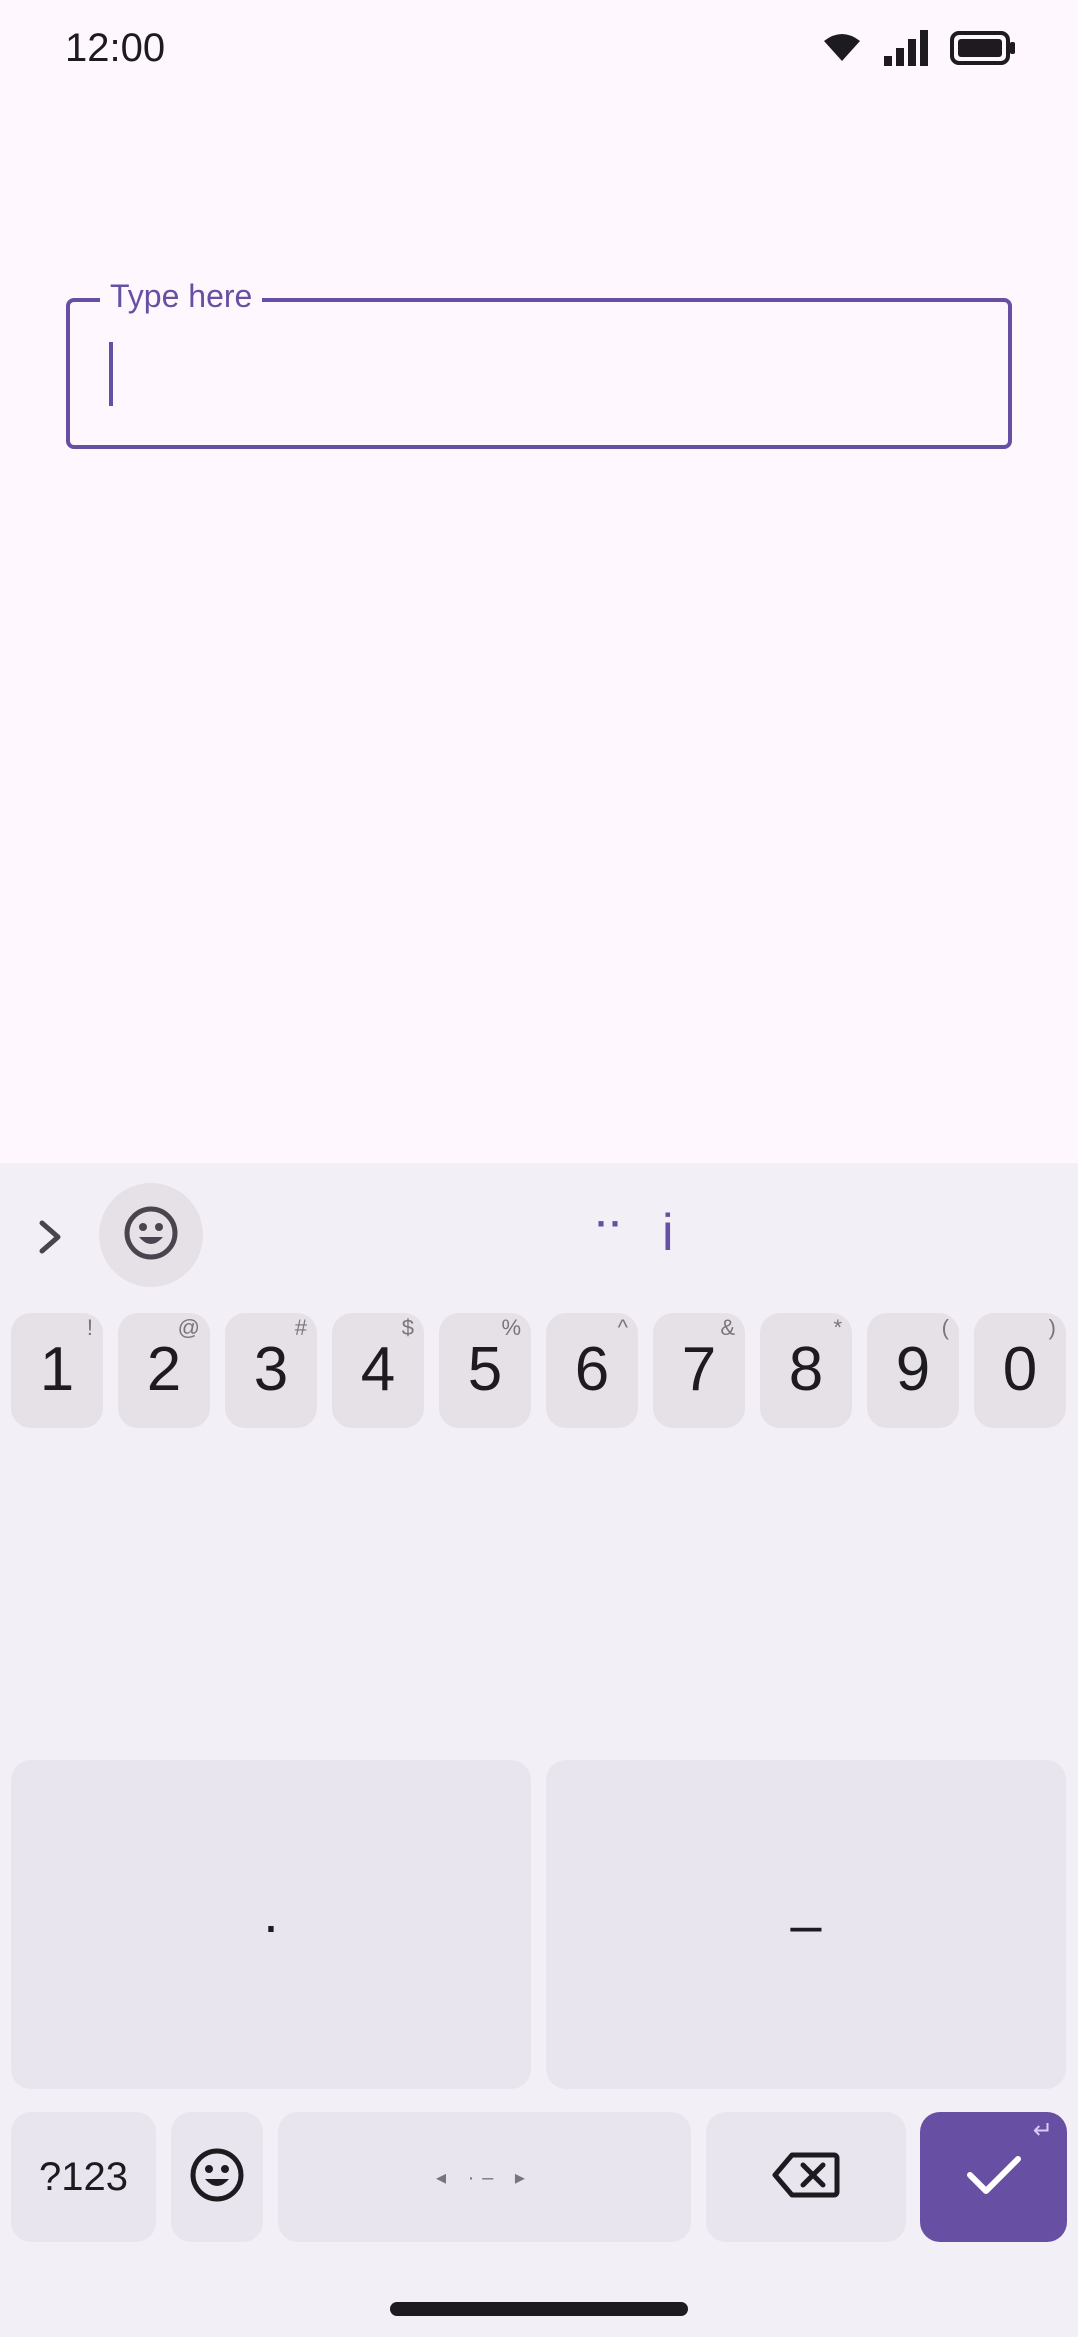  I want to click on key-label: 3, so click(271, 1369).